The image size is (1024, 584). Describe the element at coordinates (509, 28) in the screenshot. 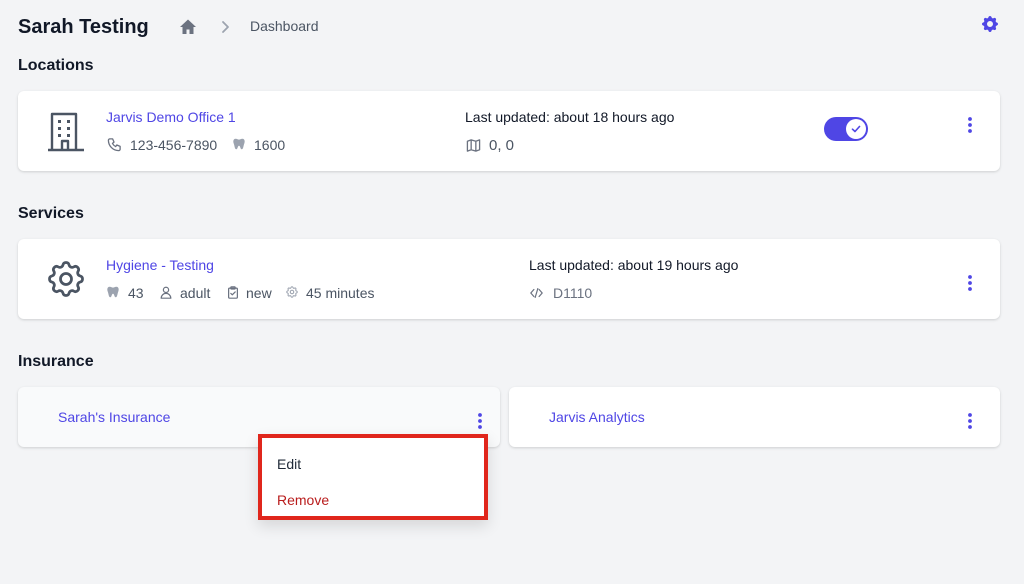

I see `page-header: Sarah Testing Dashboard` at that location.